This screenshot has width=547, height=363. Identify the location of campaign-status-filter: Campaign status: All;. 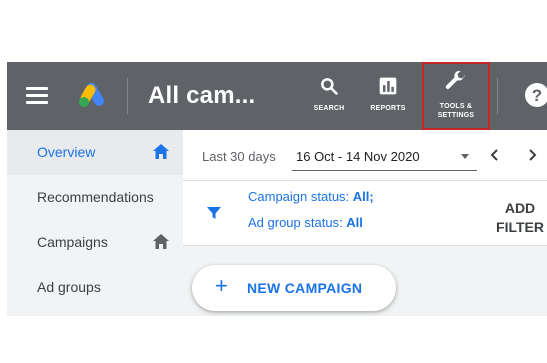
(311, 196).